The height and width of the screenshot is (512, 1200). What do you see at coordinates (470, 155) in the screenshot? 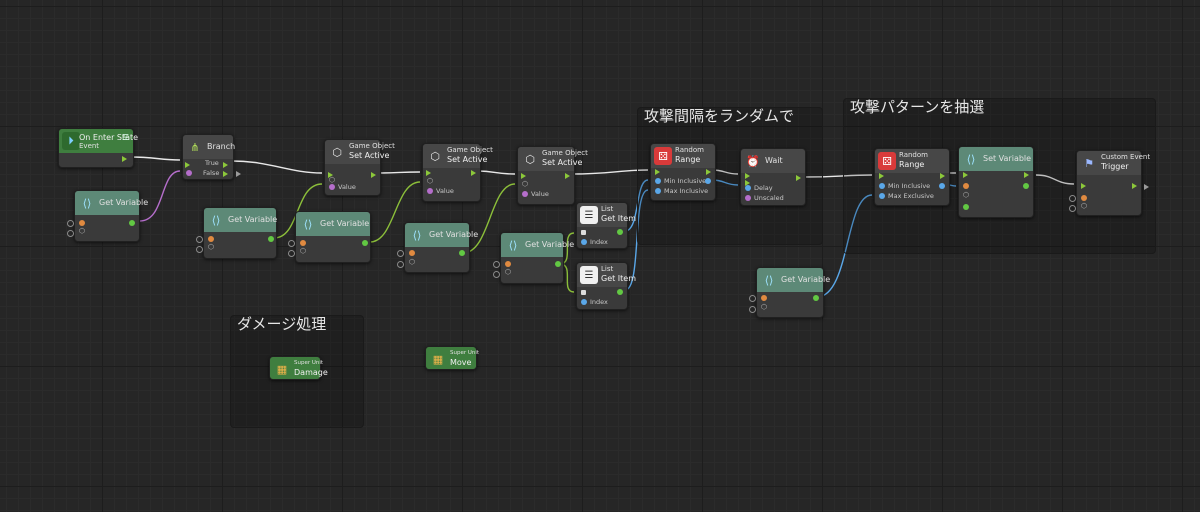
I see `node-title: Game Object Set Active` at bounding box center [470, 155].